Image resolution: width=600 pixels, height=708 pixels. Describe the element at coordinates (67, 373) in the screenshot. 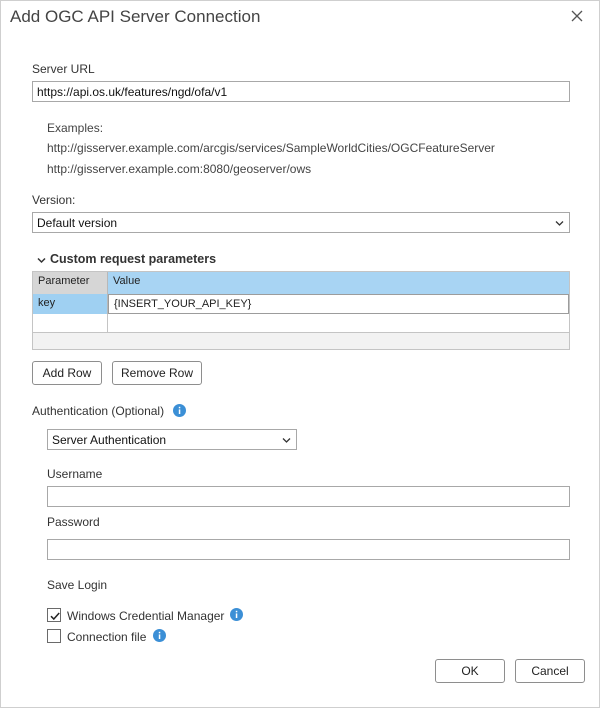

I see `add-row-button: Add Row` at that location.